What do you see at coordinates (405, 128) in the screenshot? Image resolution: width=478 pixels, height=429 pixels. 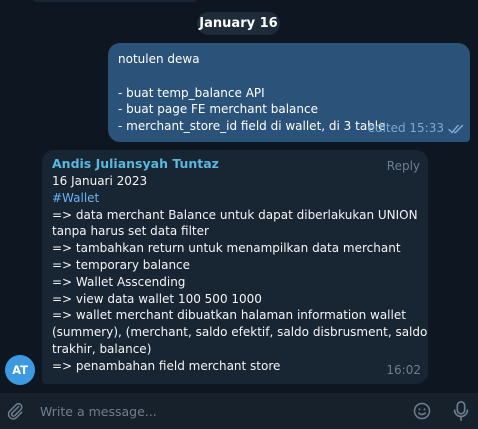 I see `edited-timestamp: edited 15:33` at bounding box center [405, 128].